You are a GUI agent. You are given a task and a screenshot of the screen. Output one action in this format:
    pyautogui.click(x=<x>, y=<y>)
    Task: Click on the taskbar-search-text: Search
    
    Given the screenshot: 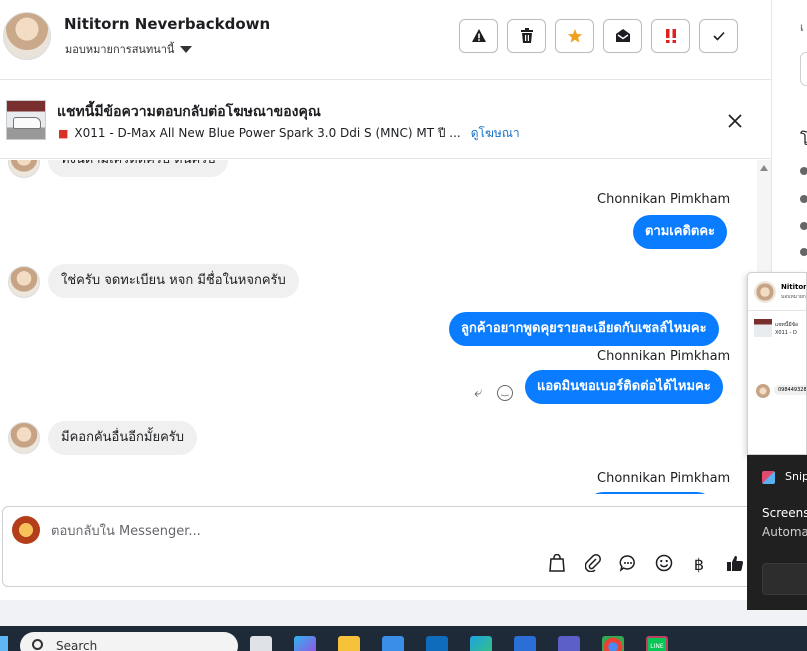 What is the action you would take?
    pyautogui.click(x=77, y=645)
    